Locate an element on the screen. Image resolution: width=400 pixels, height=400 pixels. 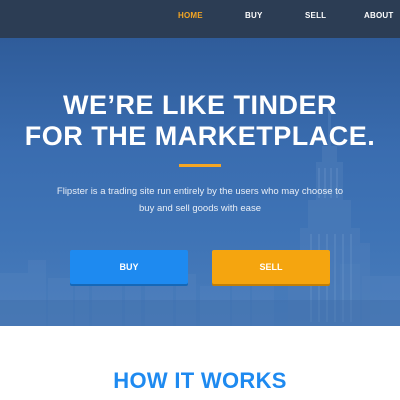
nav-sell-link: SELL is located at coordinates (315, 16).